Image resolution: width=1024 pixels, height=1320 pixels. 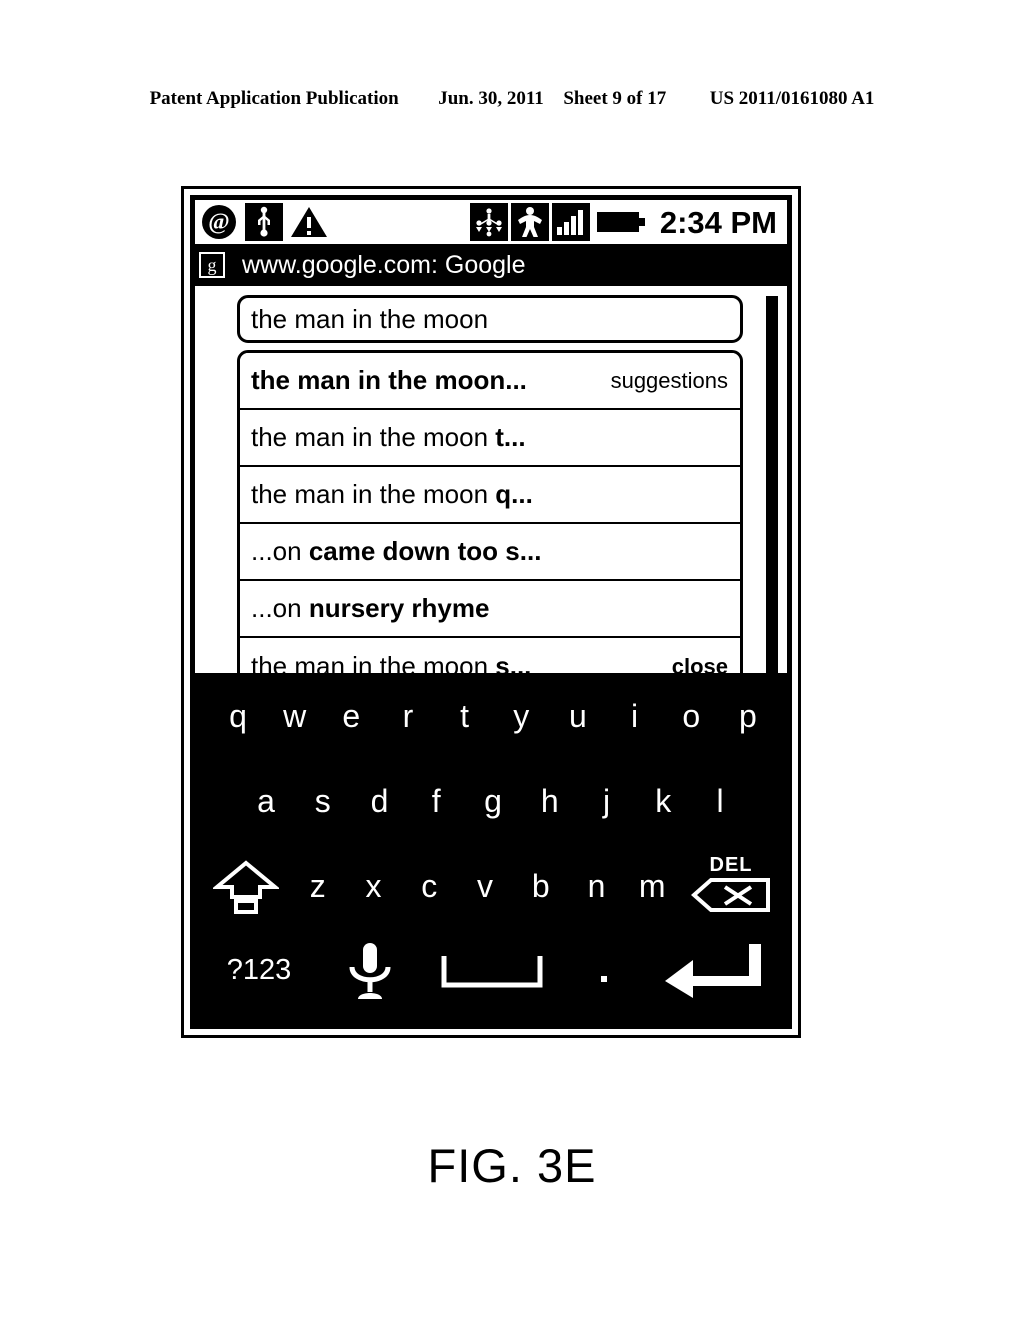 What do you see at coordinates (370, 608) in the screenshot?
I see `suggestion-text-5: ...on nursery rhyme` at bounding box center [370, 608].